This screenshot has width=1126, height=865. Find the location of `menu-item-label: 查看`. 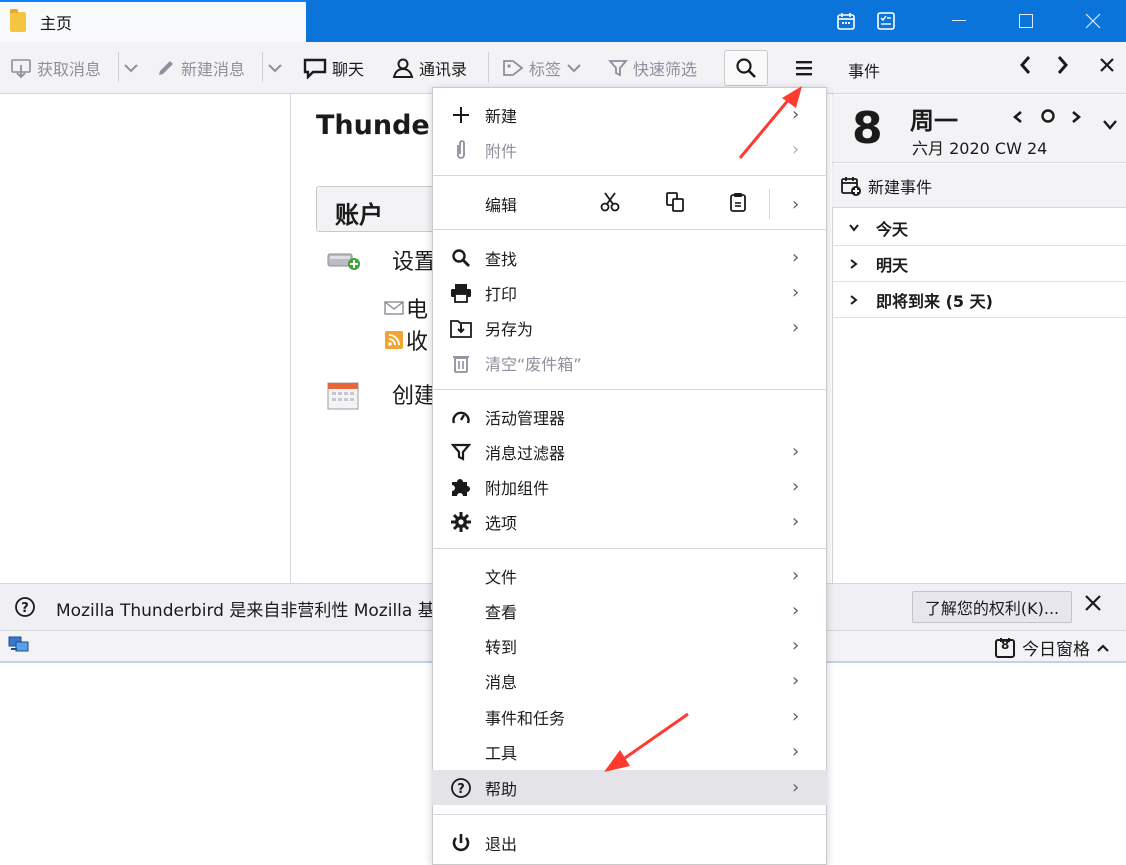

menu-item-label: 查看 is located at coordinates (501, 612).